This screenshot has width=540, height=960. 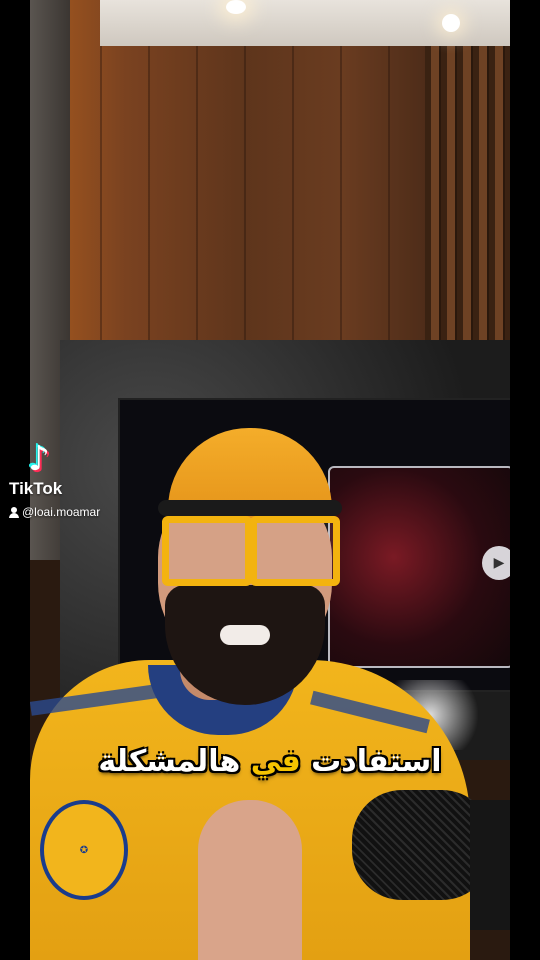 What do you see at coordinates (371, 761) in the screenshot?
I see `caption-text: استفادت` at bounding box center [371, 761].